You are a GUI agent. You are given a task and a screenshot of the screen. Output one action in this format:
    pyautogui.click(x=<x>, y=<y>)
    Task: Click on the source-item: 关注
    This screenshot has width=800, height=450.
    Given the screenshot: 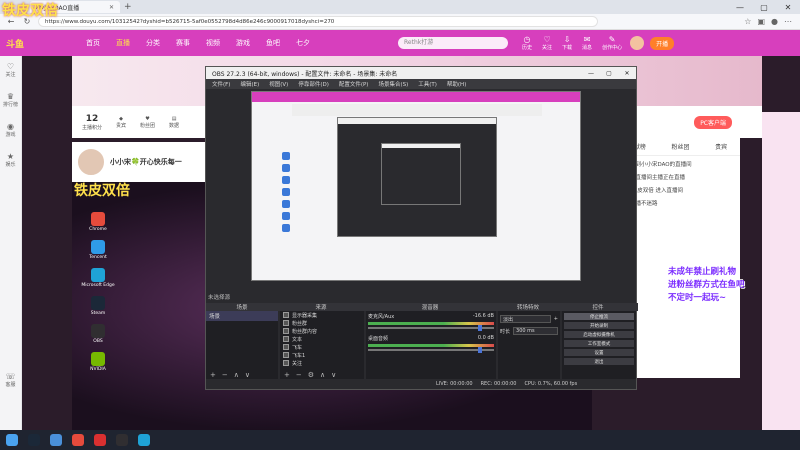 What is the action you would take?
    pyautogui.click(x=322, y=363)
    